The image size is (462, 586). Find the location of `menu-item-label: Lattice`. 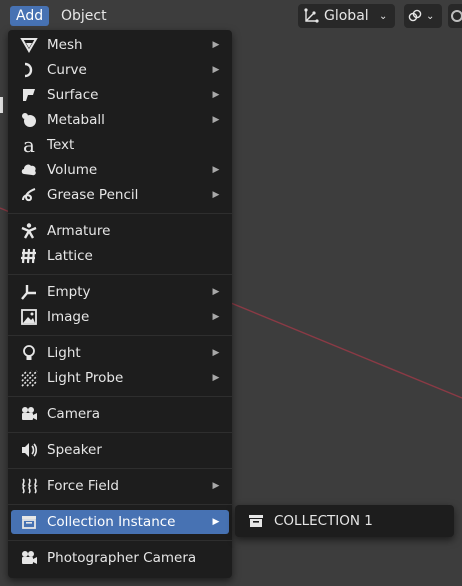

menu-item-label: Lattice is located at coordinates (70, 256).